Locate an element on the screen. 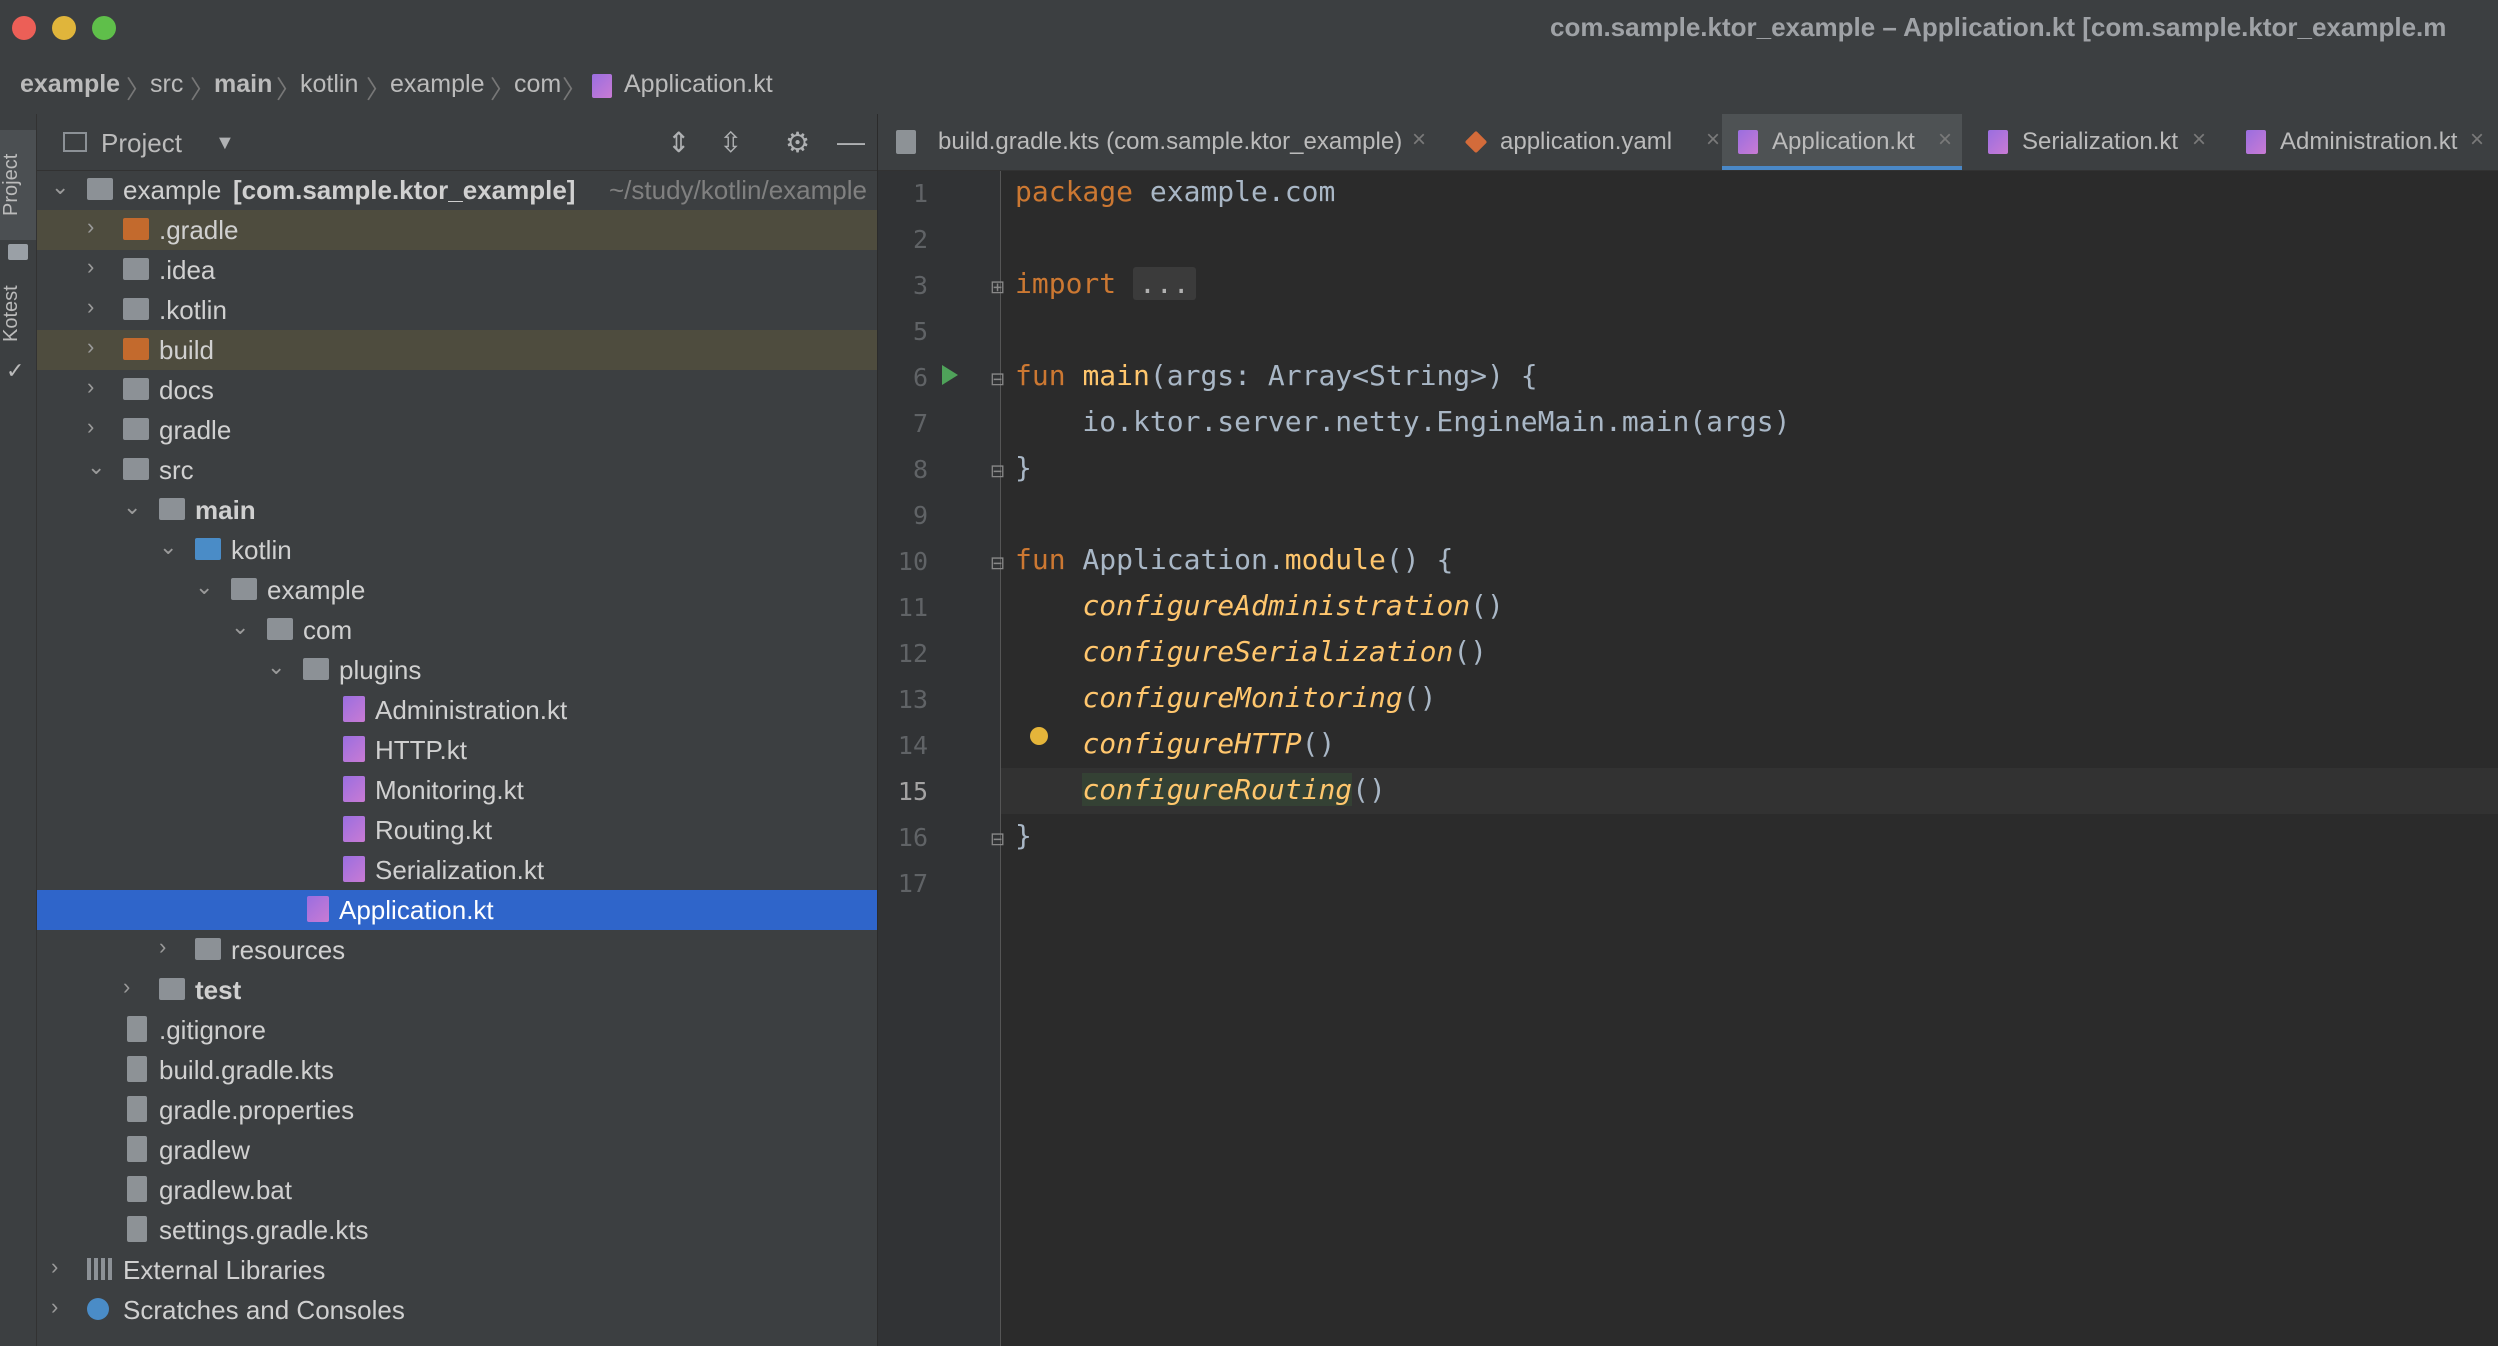  tree-item-kotlin: ⌄ kotlin is located at coordinates (457, 550).